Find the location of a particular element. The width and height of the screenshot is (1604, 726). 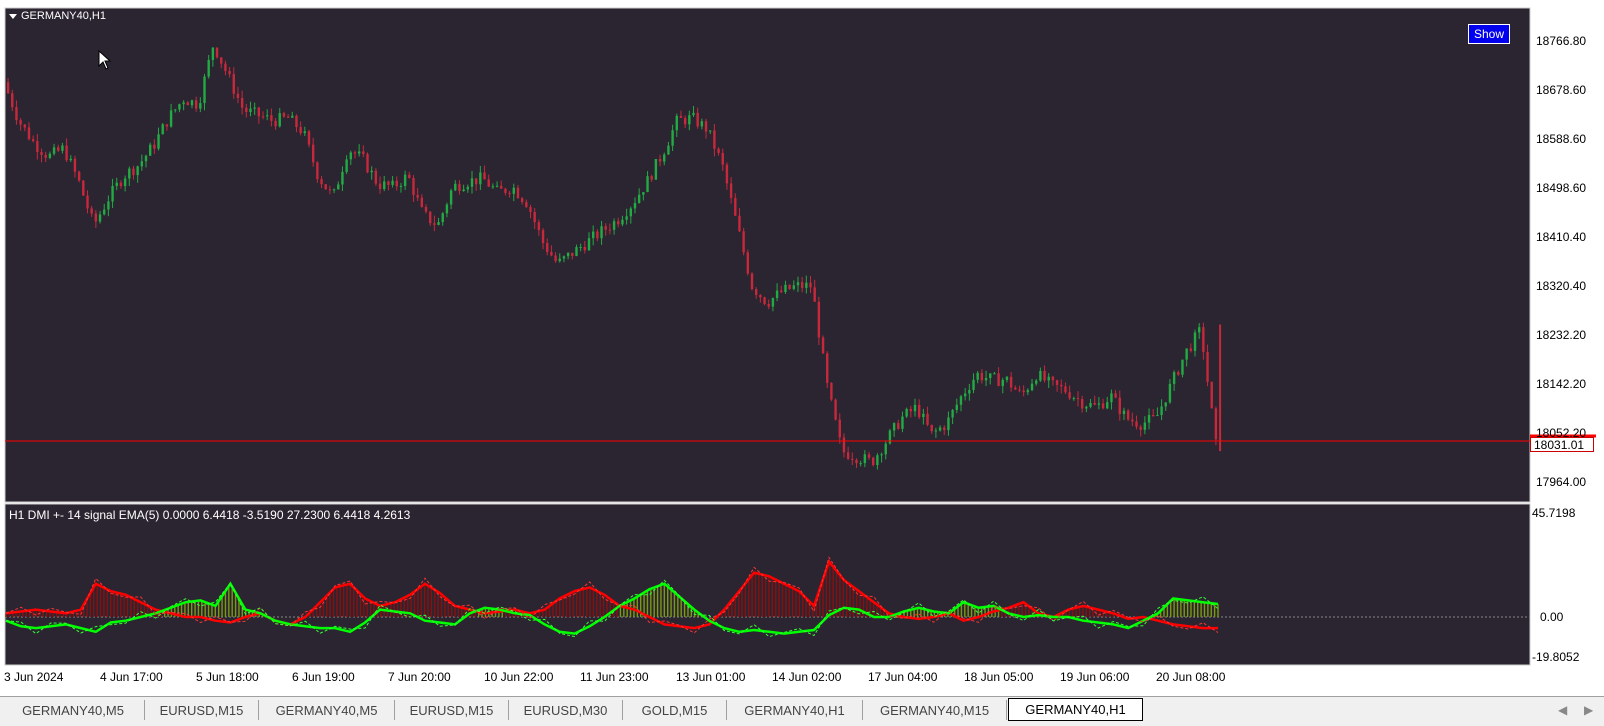

tab-germany40-m5: GERMANY40,M5 is located at coordinates (73, 710).